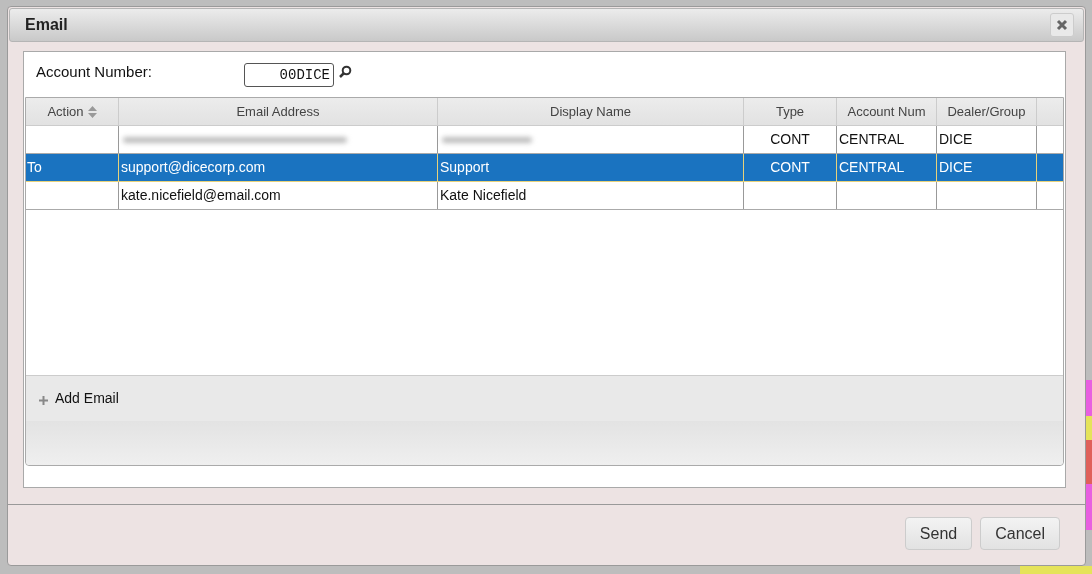  I want to click on close-icon, so click(1062, 25).